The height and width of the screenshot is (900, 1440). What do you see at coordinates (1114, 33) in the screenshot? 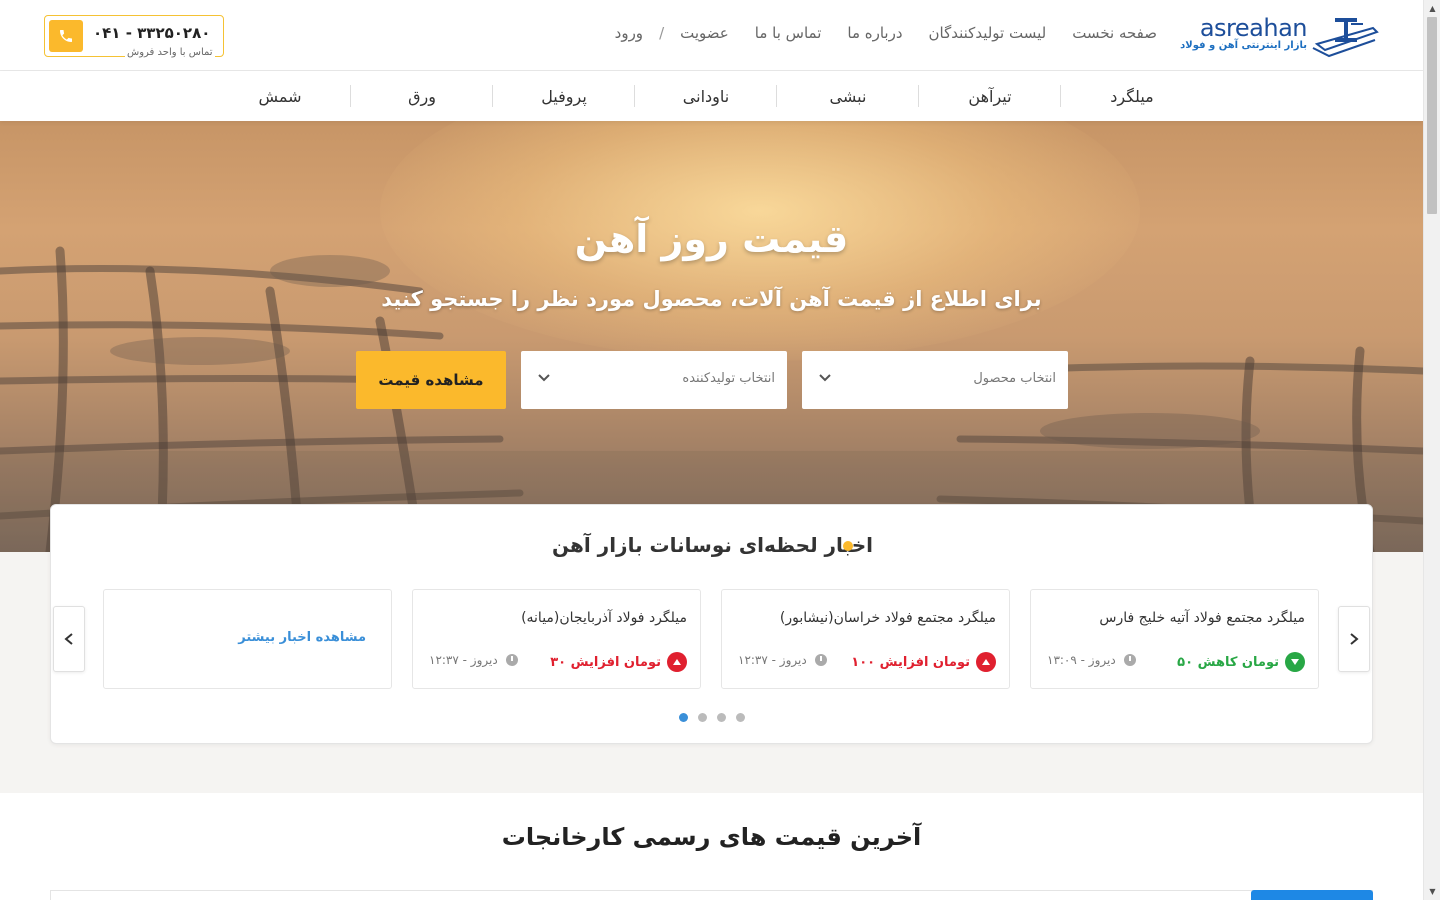
I see `nav-home: صفحه نخست` at bounding box center [1114, 33].